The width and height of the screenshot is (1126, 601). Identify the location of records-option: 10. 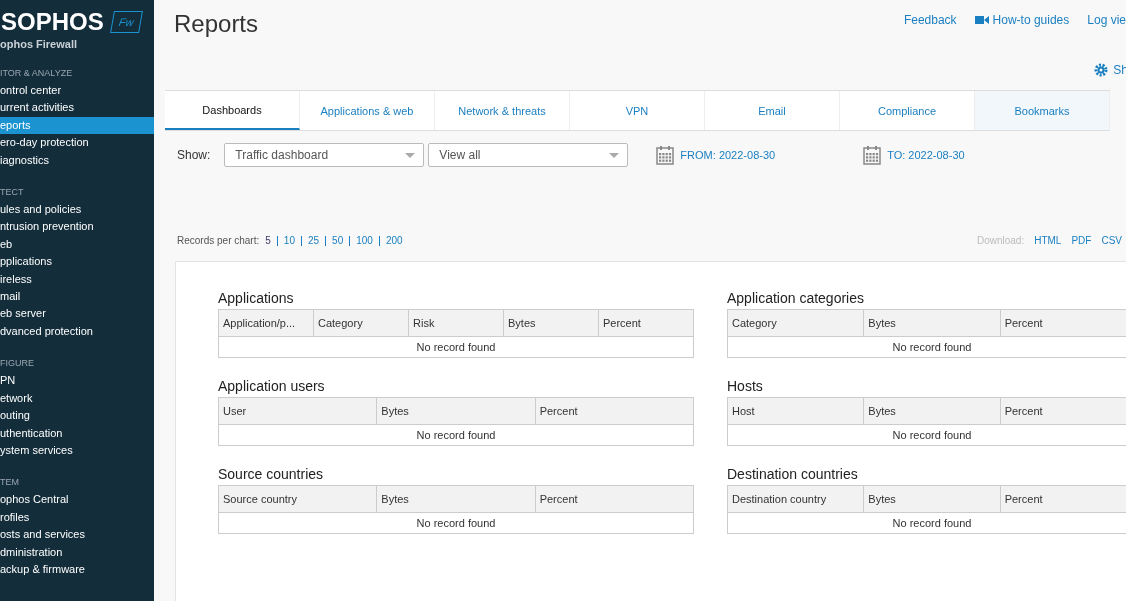
(288, 240).